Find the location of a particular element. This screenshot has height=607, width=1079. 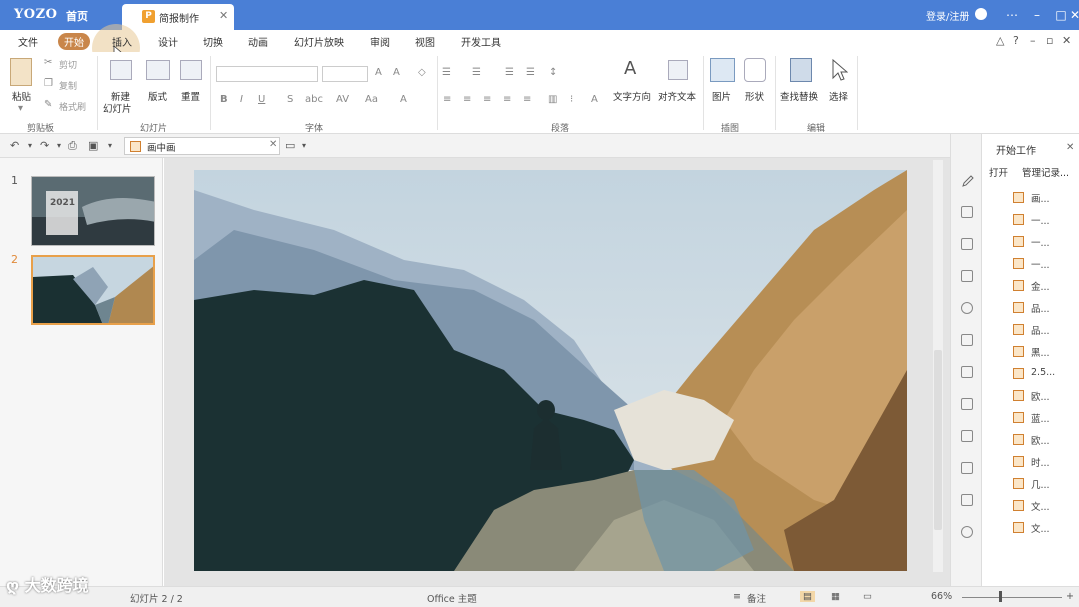

edit-icon is located at coordinates (967, 500).